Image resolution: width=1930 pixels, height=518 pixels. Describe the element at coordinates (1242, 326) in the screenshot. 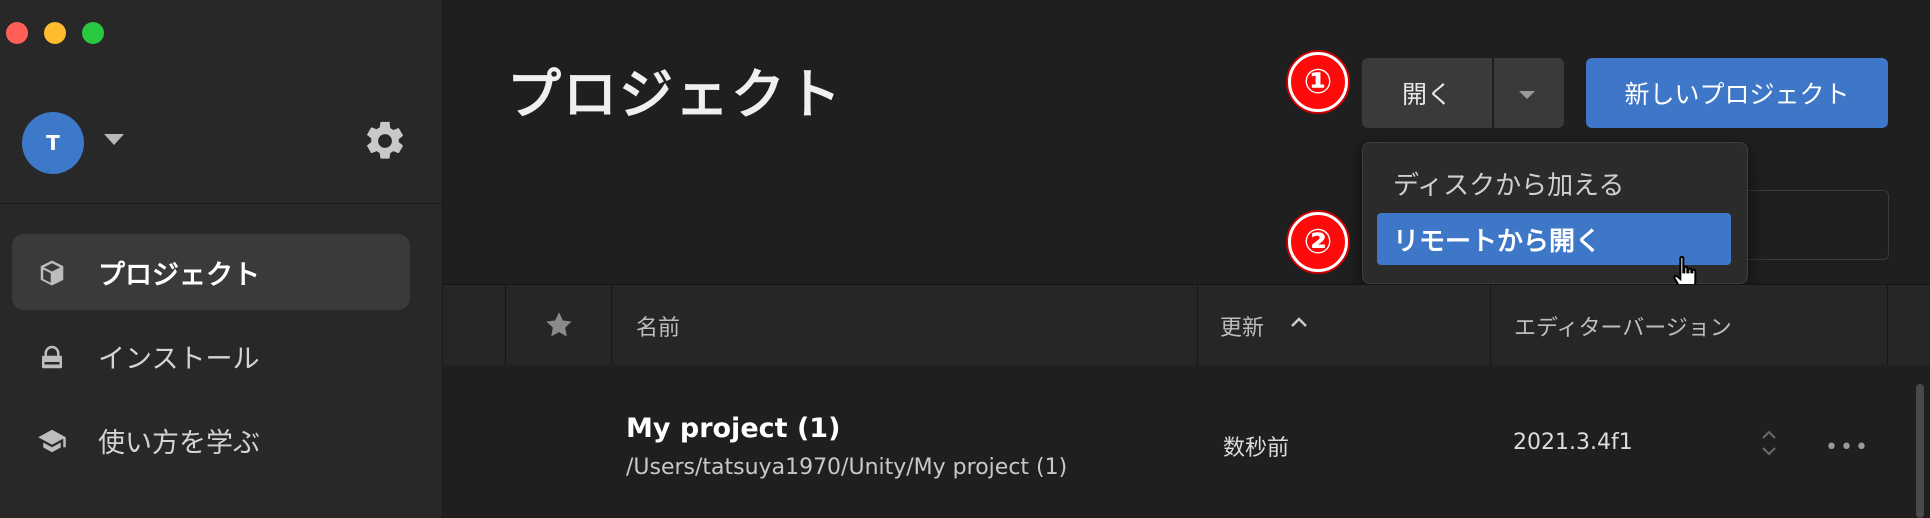

I see `column-header-modified: 更新` at that location.